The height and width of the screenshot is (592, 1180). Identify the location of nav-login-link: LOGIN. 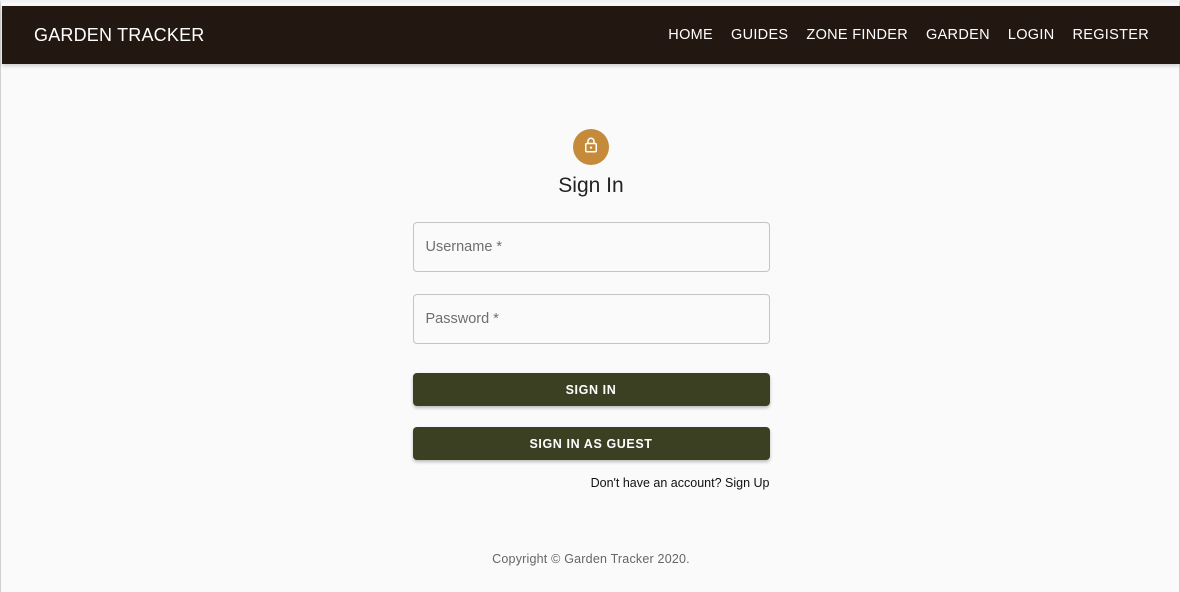
(1031, 35).